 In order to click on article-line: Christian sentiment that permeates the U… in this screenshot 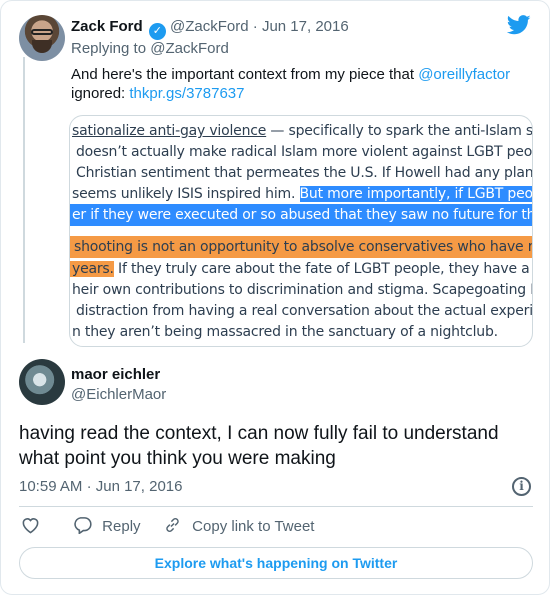, I will do `click(304, 173)`.